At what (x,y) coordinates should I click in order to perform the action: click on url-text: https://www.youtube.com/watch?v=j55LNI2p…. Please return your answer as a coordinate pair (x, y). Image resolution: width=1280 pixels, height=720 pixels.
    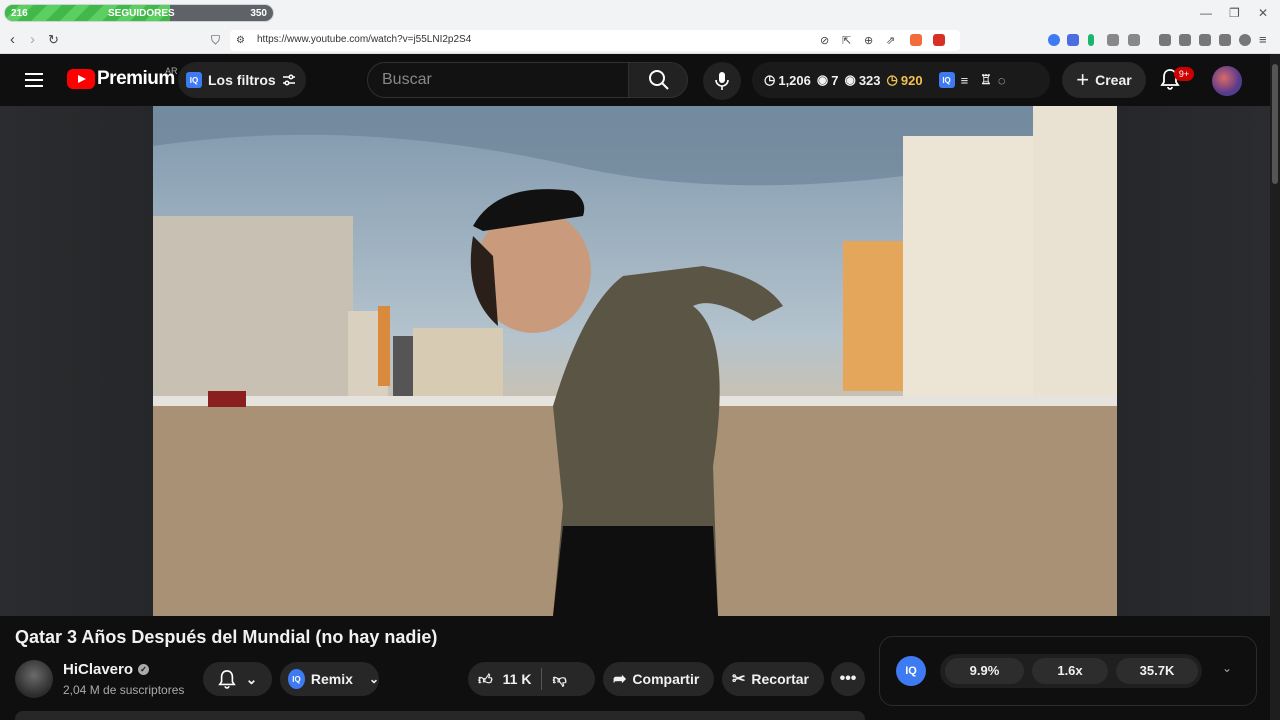
    Looking at the image, I should click on (364, 39).